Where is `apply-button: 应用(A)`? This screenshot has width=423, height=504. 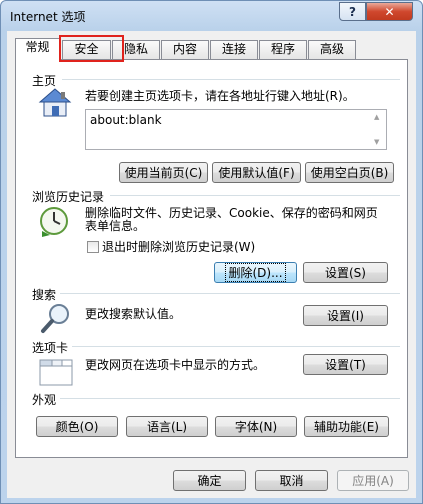
apply-button: 应用(A) is located at coordinates (373, 480).